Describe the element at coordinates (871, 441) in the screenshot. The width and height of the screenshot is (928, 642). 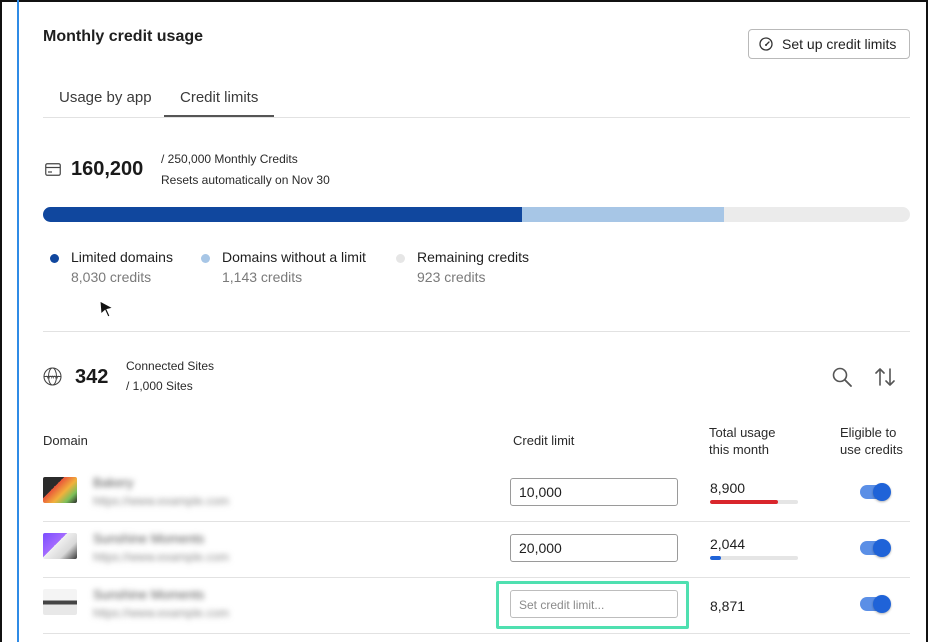
I see `column-header-eligible: Eligible to use credits` at that location.